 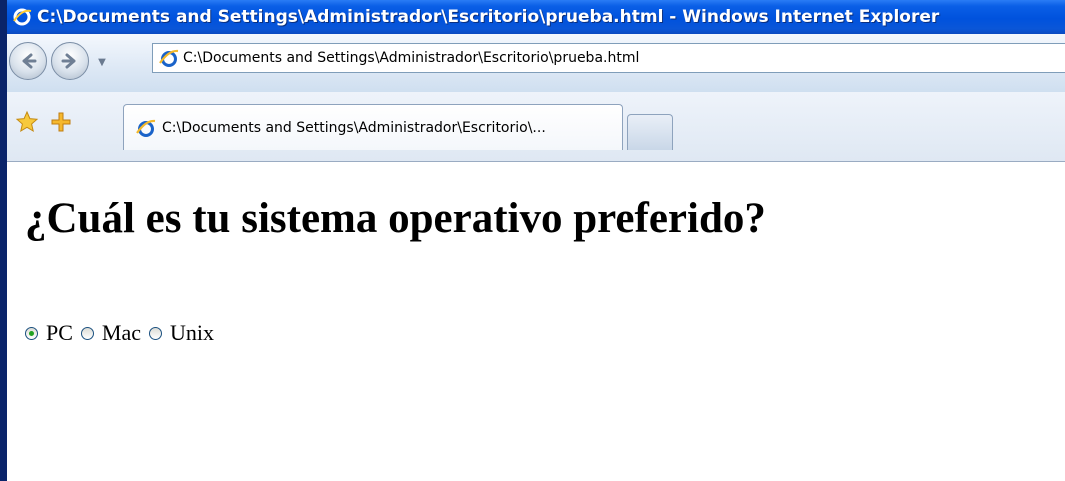 I want to click on radio-mac-label: Mac, so click(x=121, y=333).